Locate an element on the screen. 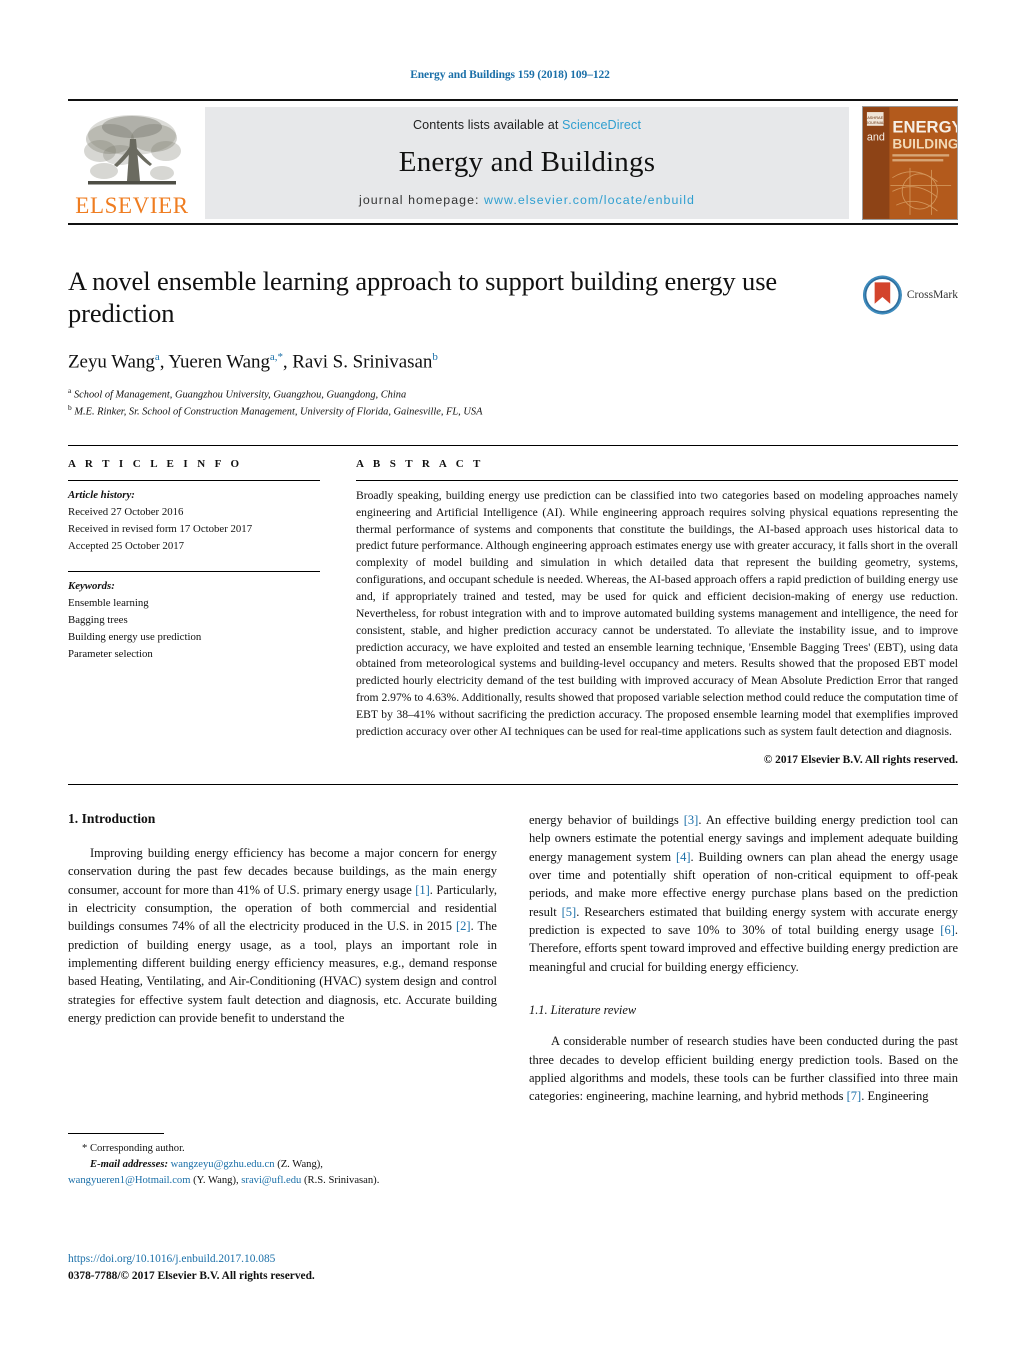  crossmark-badge: CrossMark is located at coordinates (910, 295).